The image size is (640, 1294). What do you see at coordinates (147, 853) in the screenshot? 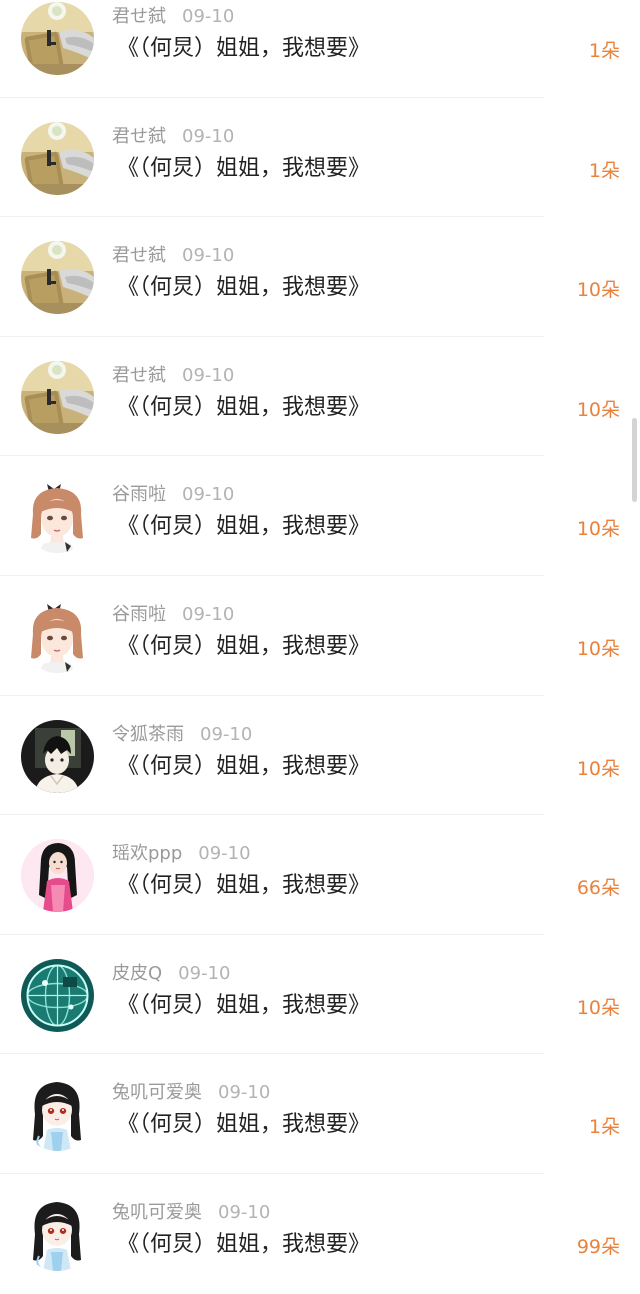
I see `username: 瑶欢ppp` at bounding box center [147, 853].